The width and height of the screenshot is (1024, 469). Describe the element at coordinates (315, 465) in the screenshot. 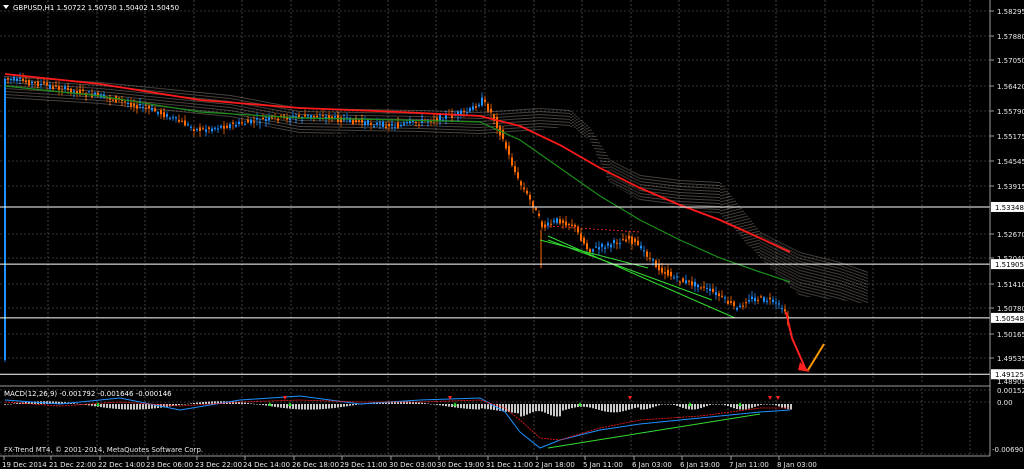

I see `time-tick-label: 26 Dec 18:00` at that location.